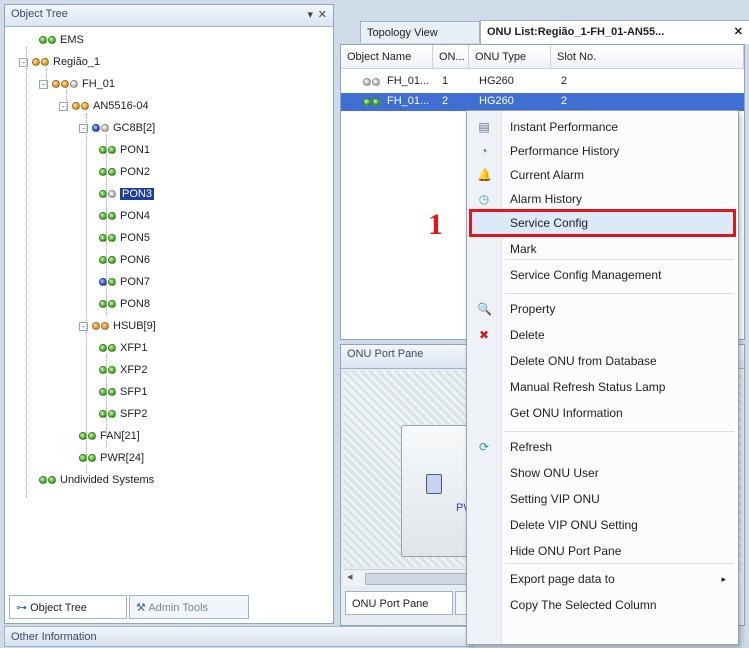 This screenshot has width=749, height=648. What do you see at coordinates (484, 127) in the screenshot?
I see `instant-performance-icon: ▤` at bounding box center [484, 127].